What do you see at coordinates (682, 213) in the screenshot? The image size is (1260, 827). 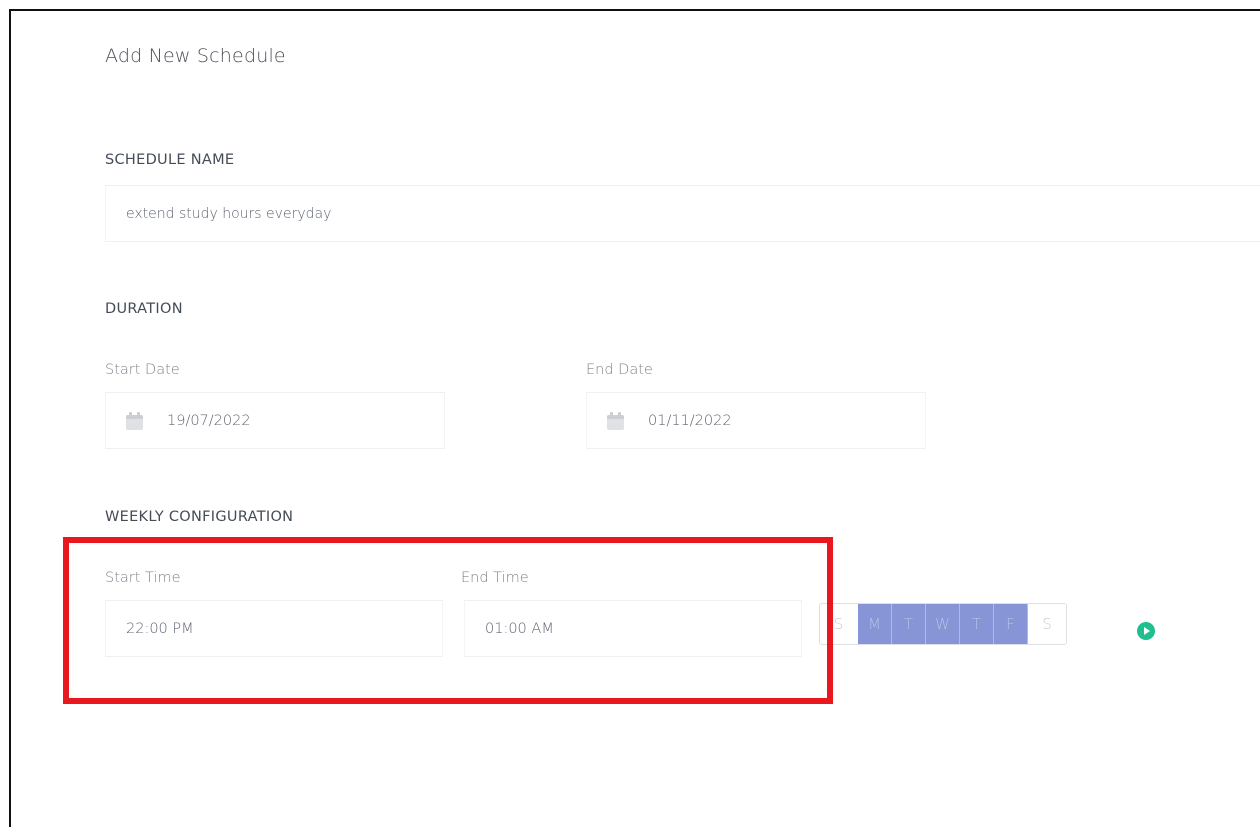 I see `schedule-name-input: extend study hours everyday` at bounding box center [682, 213].